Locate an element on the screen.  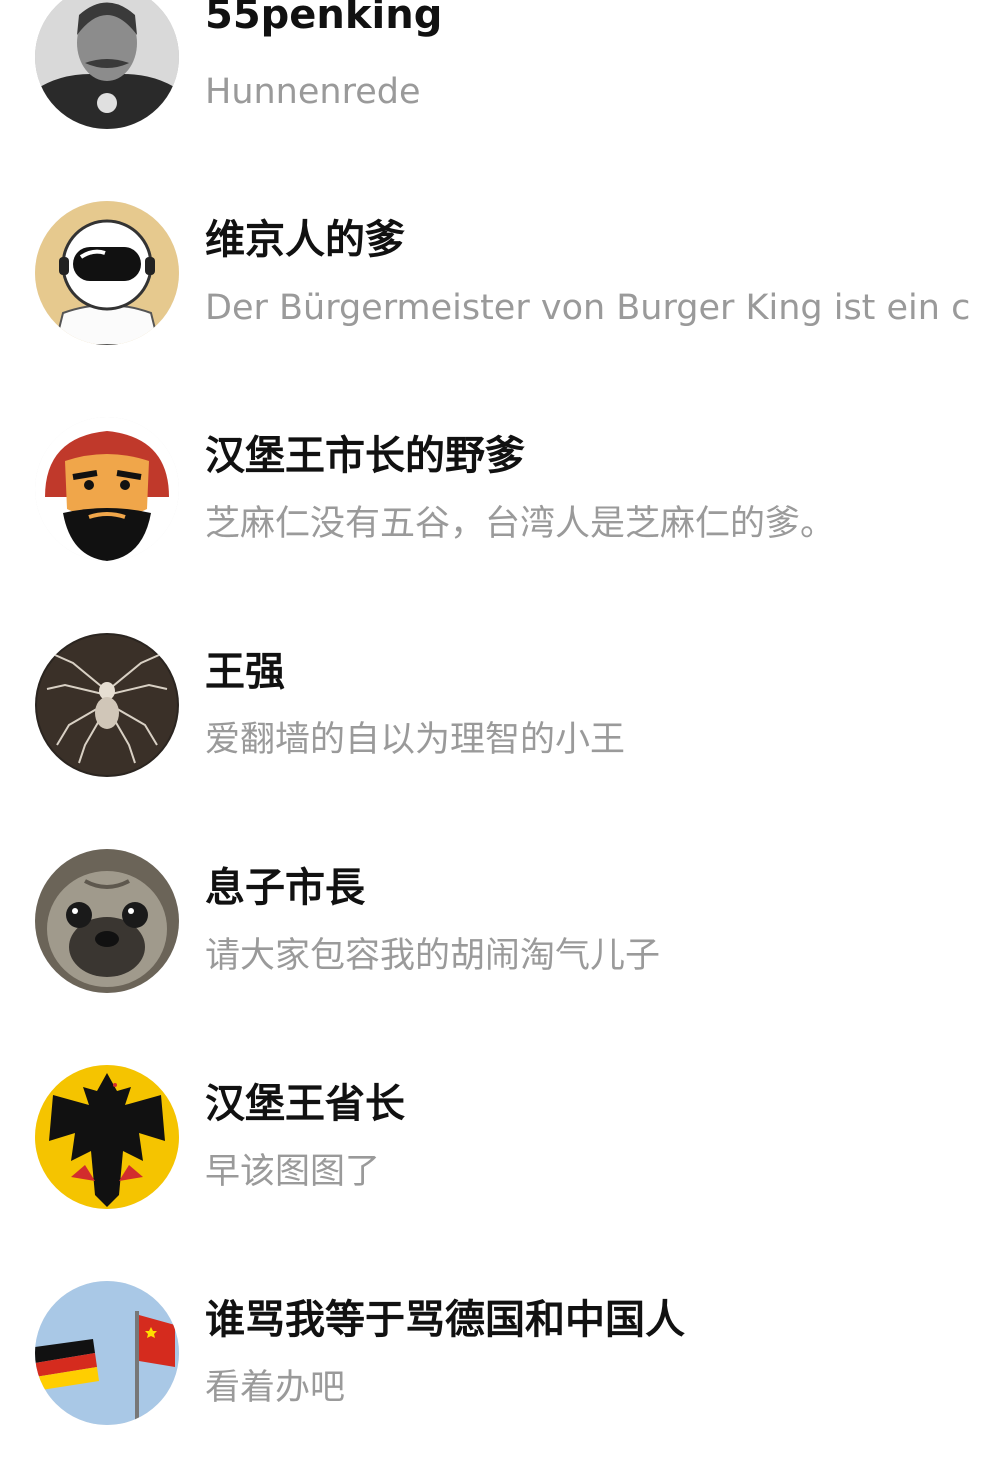
contact-row: 息子市長 请大家包容我的胡闹淘气儿子 is located at coordinates (492, 944).